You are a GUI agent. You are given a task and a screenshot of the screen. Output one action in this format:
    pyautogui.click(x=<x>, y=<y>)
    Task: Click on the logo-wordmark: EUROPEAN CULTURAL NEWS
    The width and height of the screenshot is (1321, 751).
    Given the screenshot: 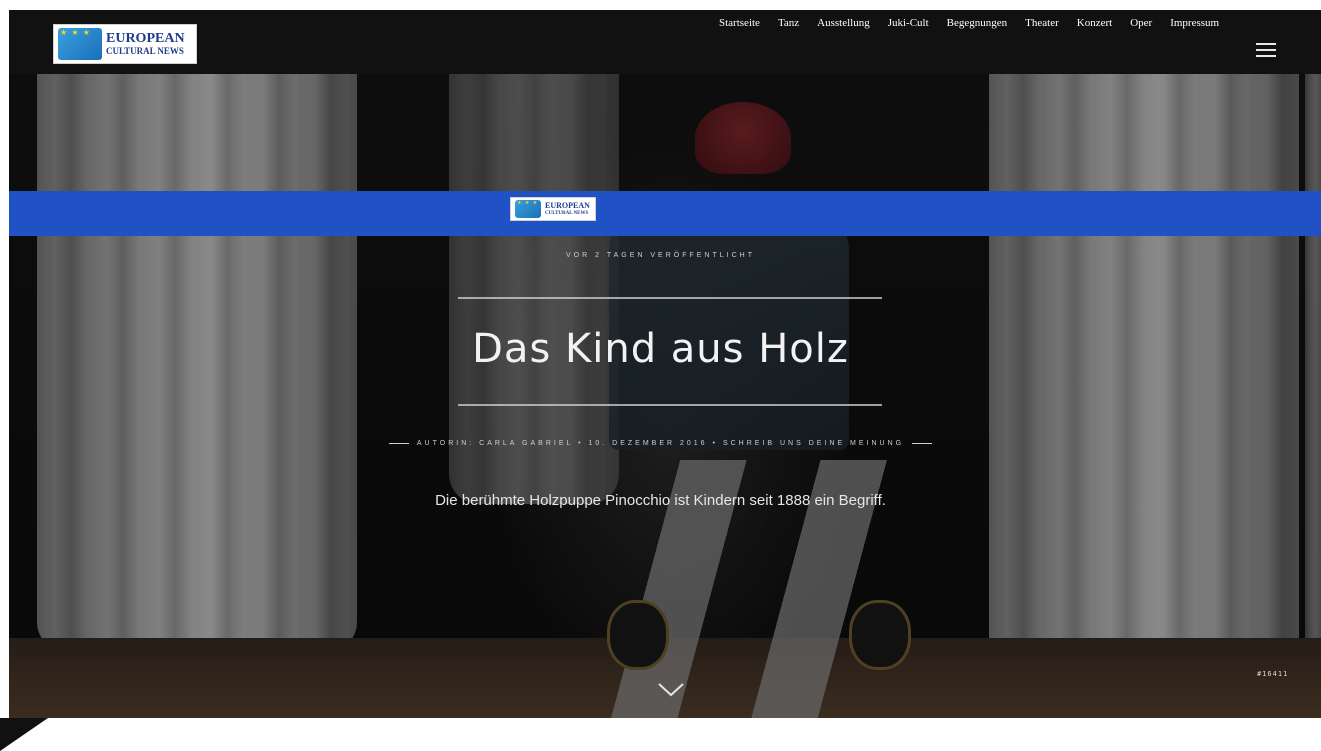 What is the action you would take?
    pyautogui.click(x=145, y=43)
    